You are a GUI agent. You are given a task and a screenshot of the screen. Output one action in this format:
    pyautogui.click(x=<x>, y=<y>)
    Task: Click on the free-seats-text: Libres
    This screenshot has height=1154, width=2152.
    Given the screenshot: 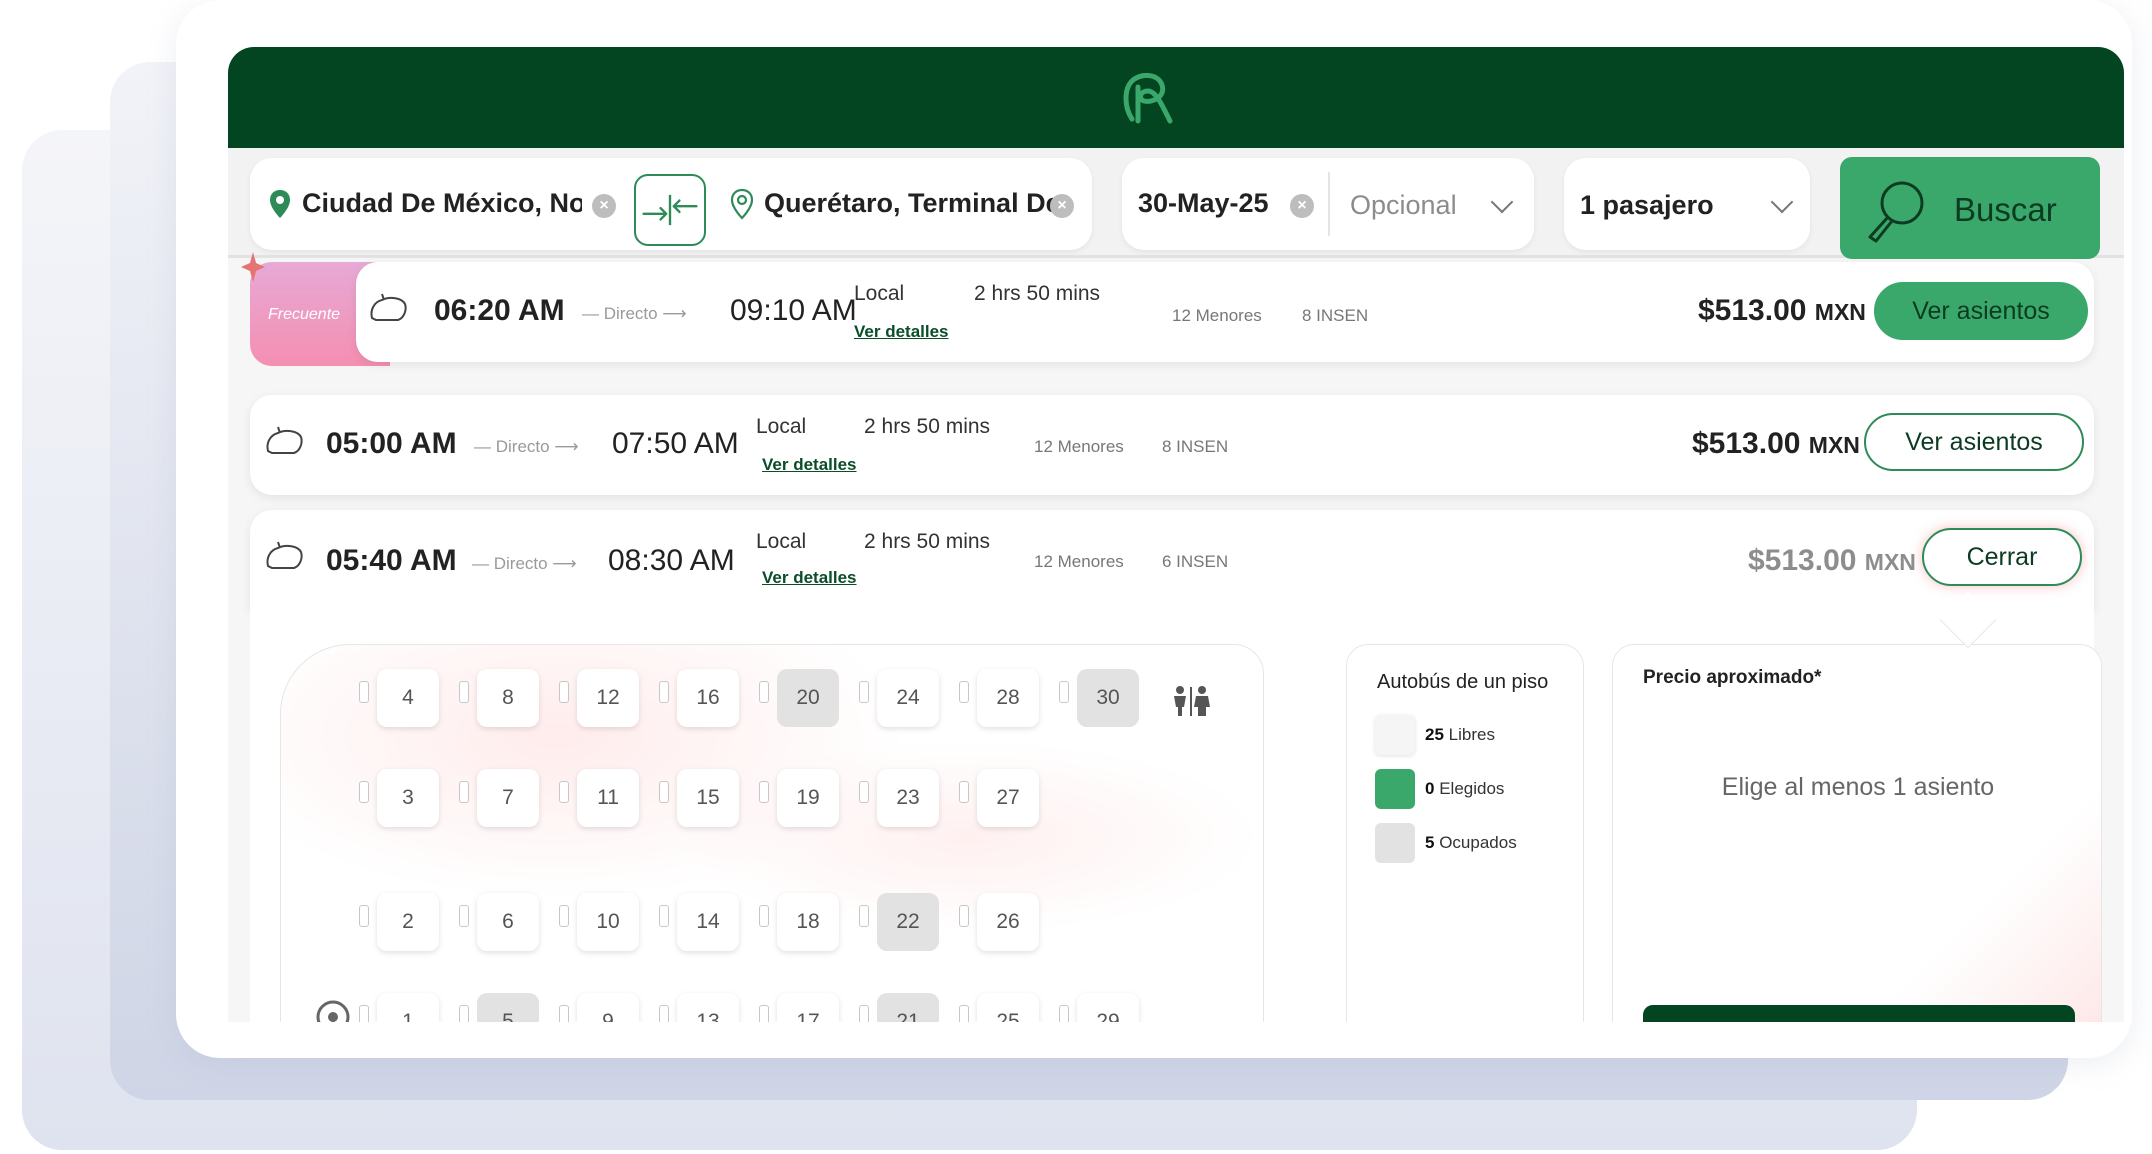 What is the action you would take?
    pyautogui.click(x=1471, y=734)
    